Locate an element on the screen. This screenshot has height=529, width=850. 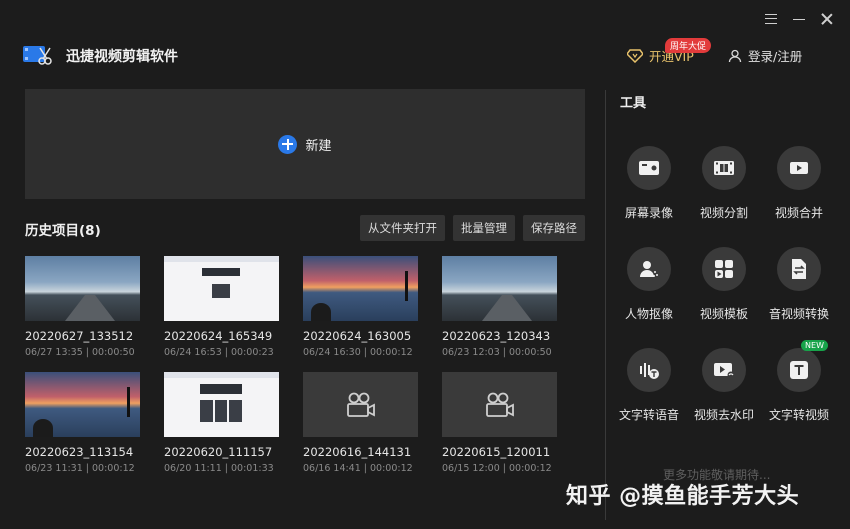
video-merge-icon is located at coordinates (799, 168).